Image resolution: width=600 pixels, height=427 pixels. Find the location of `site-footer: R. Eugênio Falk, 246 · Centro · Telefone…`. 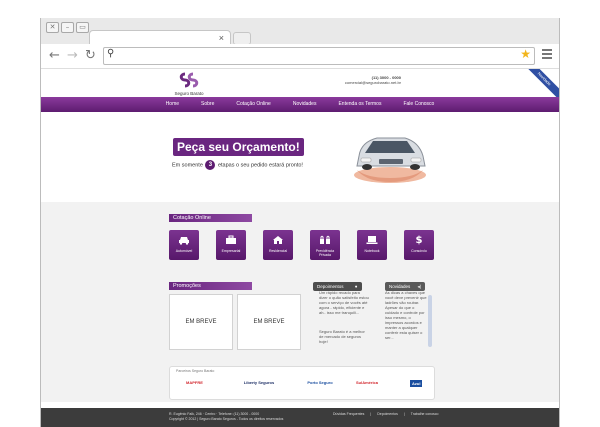

site-footer: R. Eugênio Falk, 246 · Centro · Telefone… is located at coordinates (300, 417).